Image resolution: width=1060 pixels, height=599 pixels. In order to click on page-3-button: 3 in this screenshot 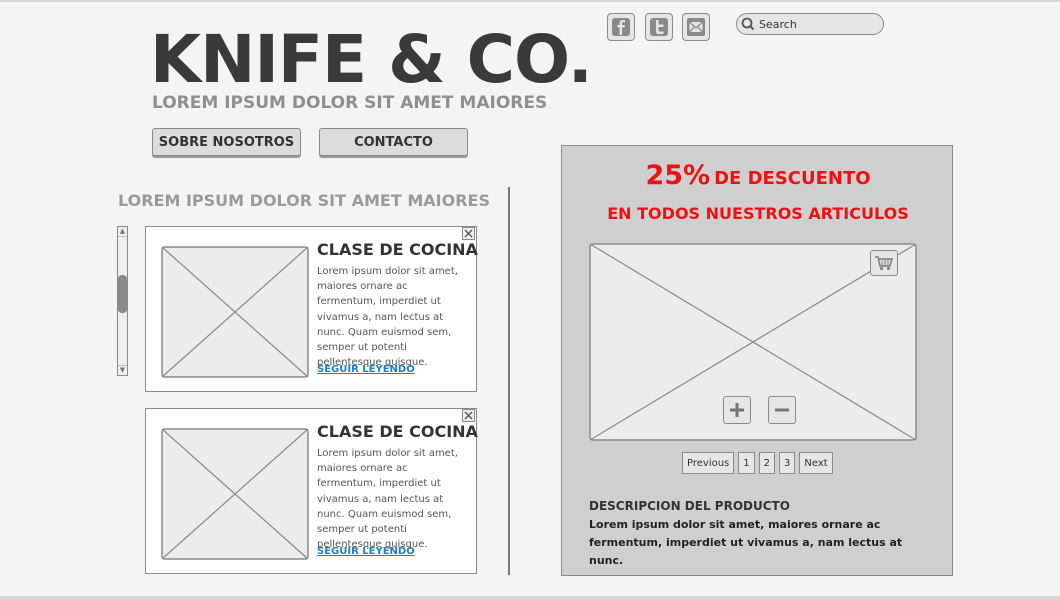, I will do `click(787, 463)`.